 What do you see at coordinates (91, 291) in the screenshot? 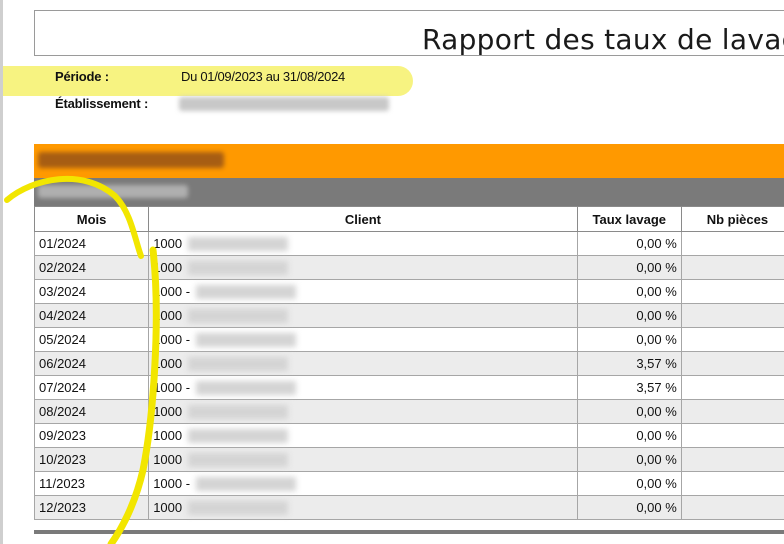
I see `cell-mois: 03/2024` at bounding box center [91, 291].